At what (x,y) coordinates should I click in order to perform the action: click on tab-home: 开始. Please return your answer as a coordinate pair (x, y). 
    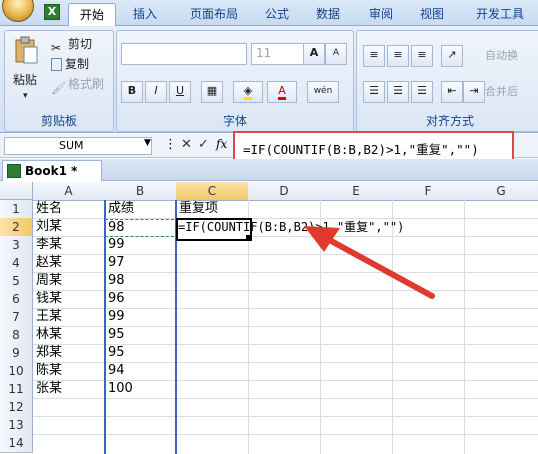
    Looking at the image, I should click on (92, 15).